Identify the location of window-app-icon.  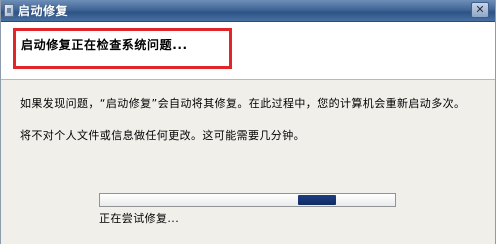
(9, 10).